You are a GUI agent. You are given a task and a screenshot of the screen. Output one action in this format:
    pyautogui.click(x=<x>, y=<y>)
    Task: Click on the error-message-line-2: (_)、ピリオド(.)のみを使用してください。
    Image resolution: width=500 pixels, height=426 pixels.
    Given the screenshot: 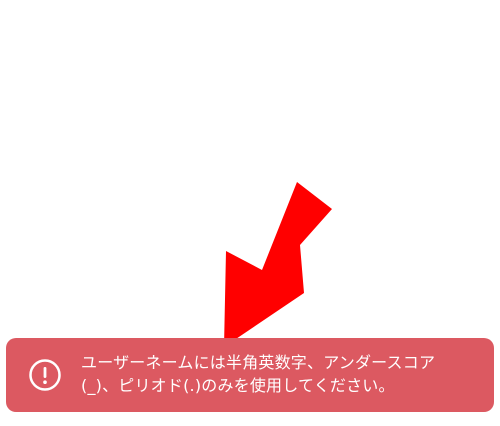 What is the action you would take?
    pyautogui.click(x=238, y=385)
    